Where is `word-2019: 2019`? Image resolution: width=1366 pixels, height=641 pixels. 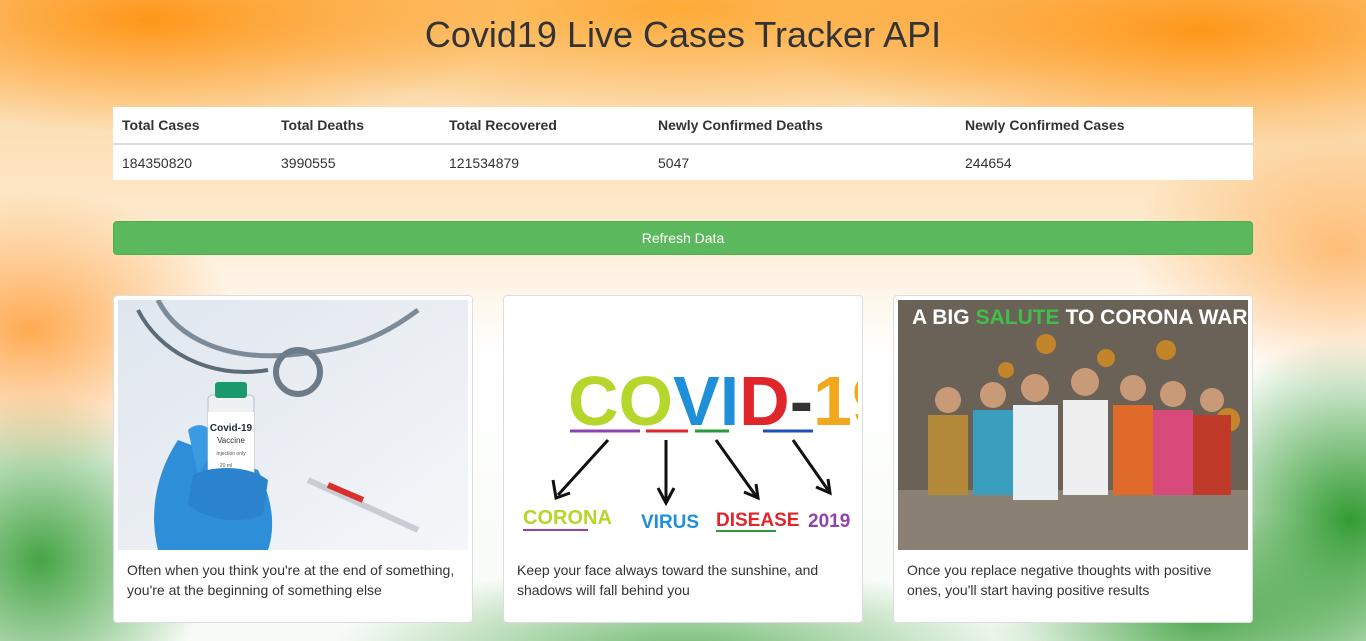
word-2019: 2019 is located at coordinates (829, 521).